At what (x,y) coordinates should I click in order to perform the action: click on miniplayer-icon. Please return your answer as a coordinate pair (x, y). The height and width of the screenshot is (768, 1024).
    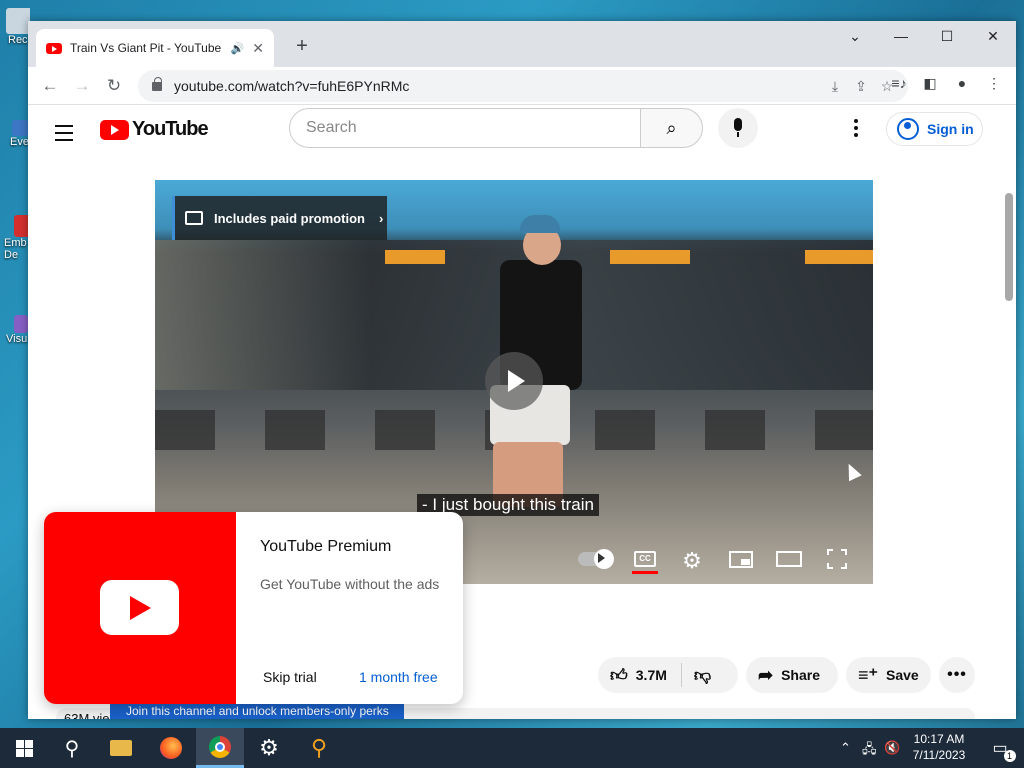
    Looking at the image, I should click on (741, 559).